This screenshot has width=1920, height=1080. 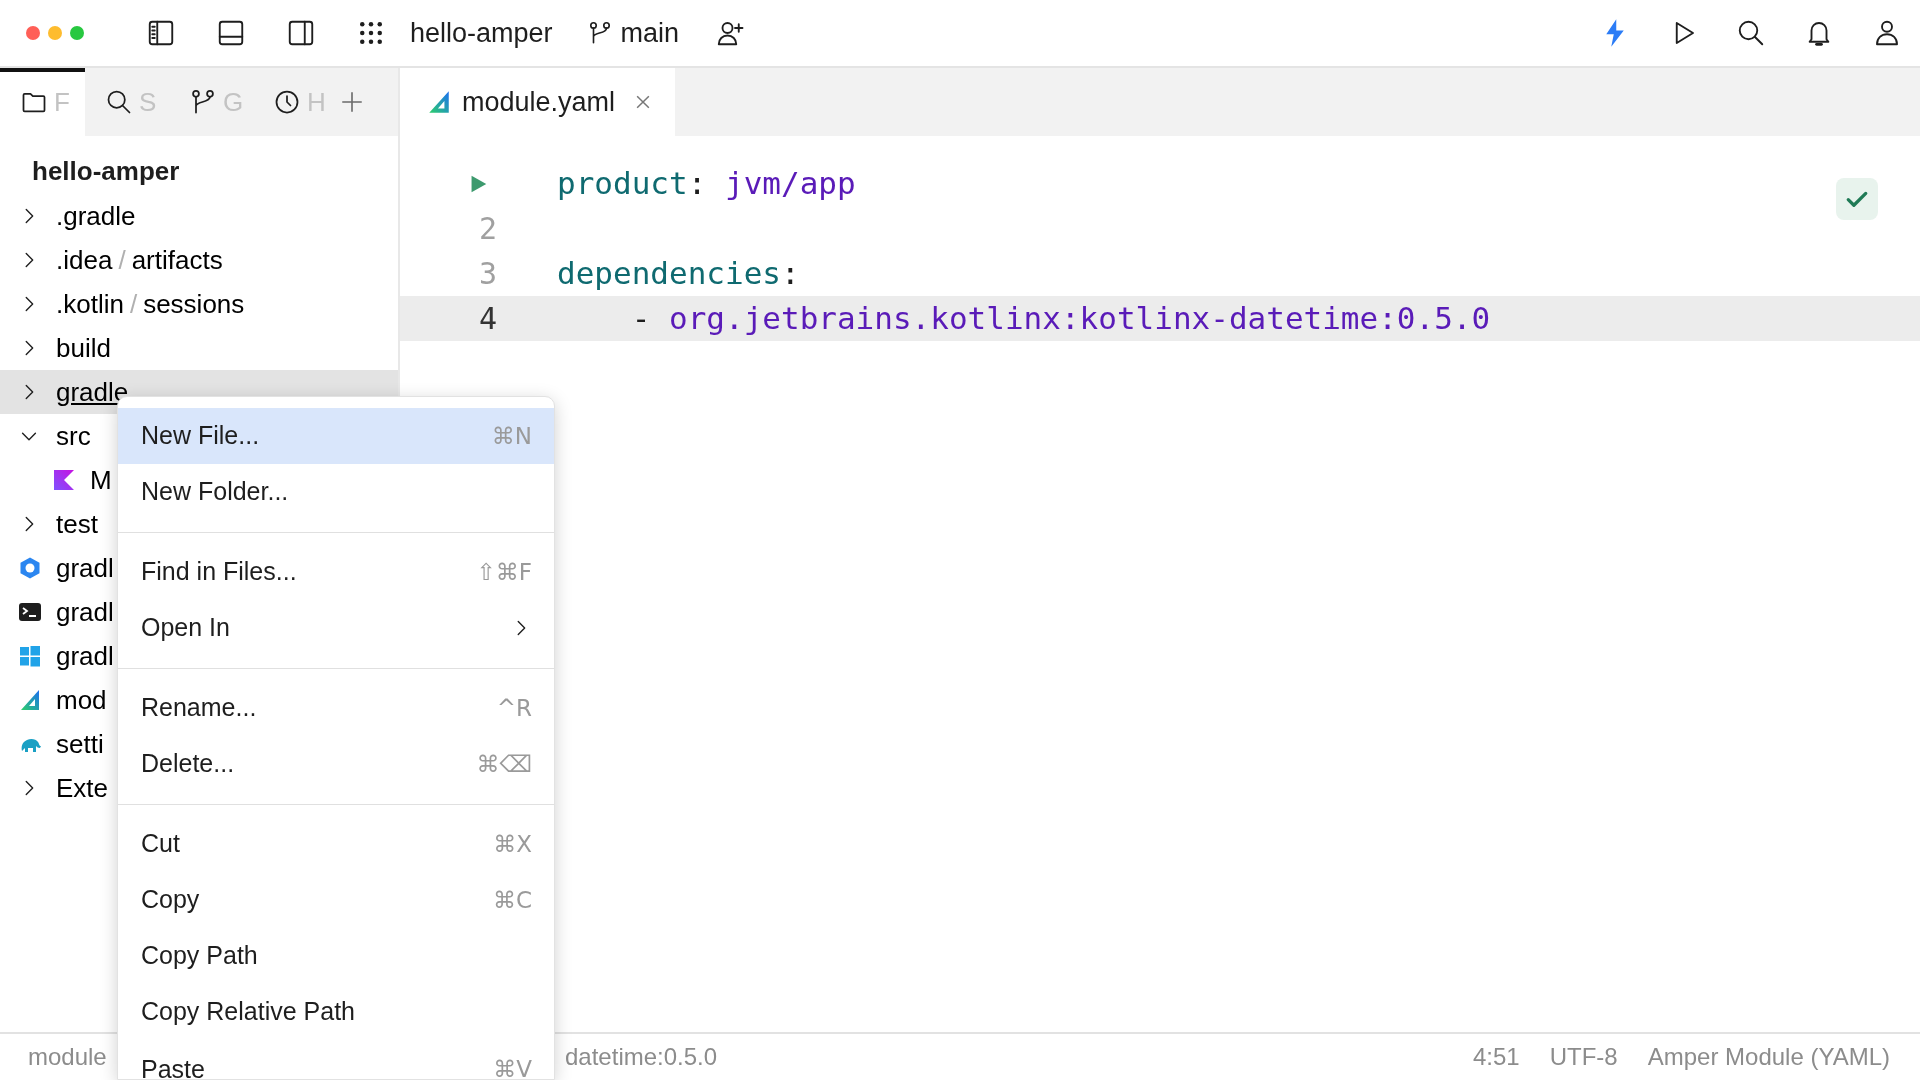 I want to click on status-text: module, so click(x=67, y=1056).